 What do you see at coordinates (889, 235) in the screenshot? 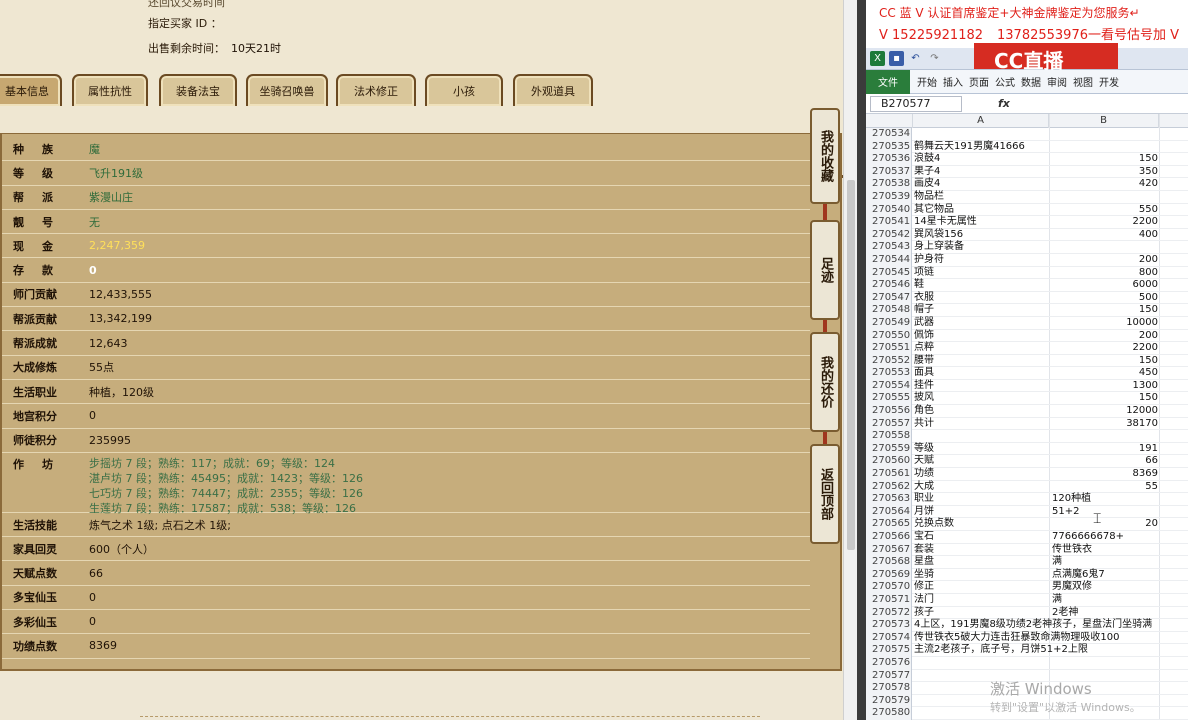
I see `row-number: 270542` at bounding box center [889, 235].